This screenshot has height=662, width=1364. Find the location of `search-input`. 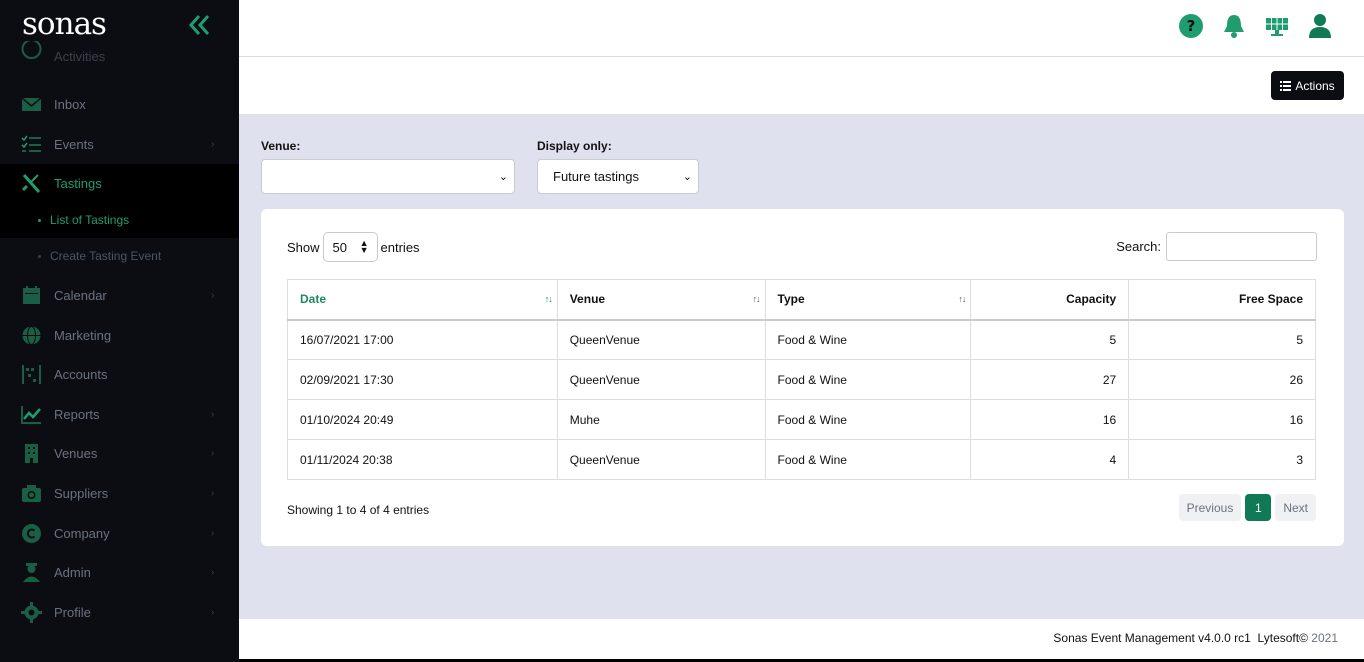

search-input is located at coordinates (1241, 246).